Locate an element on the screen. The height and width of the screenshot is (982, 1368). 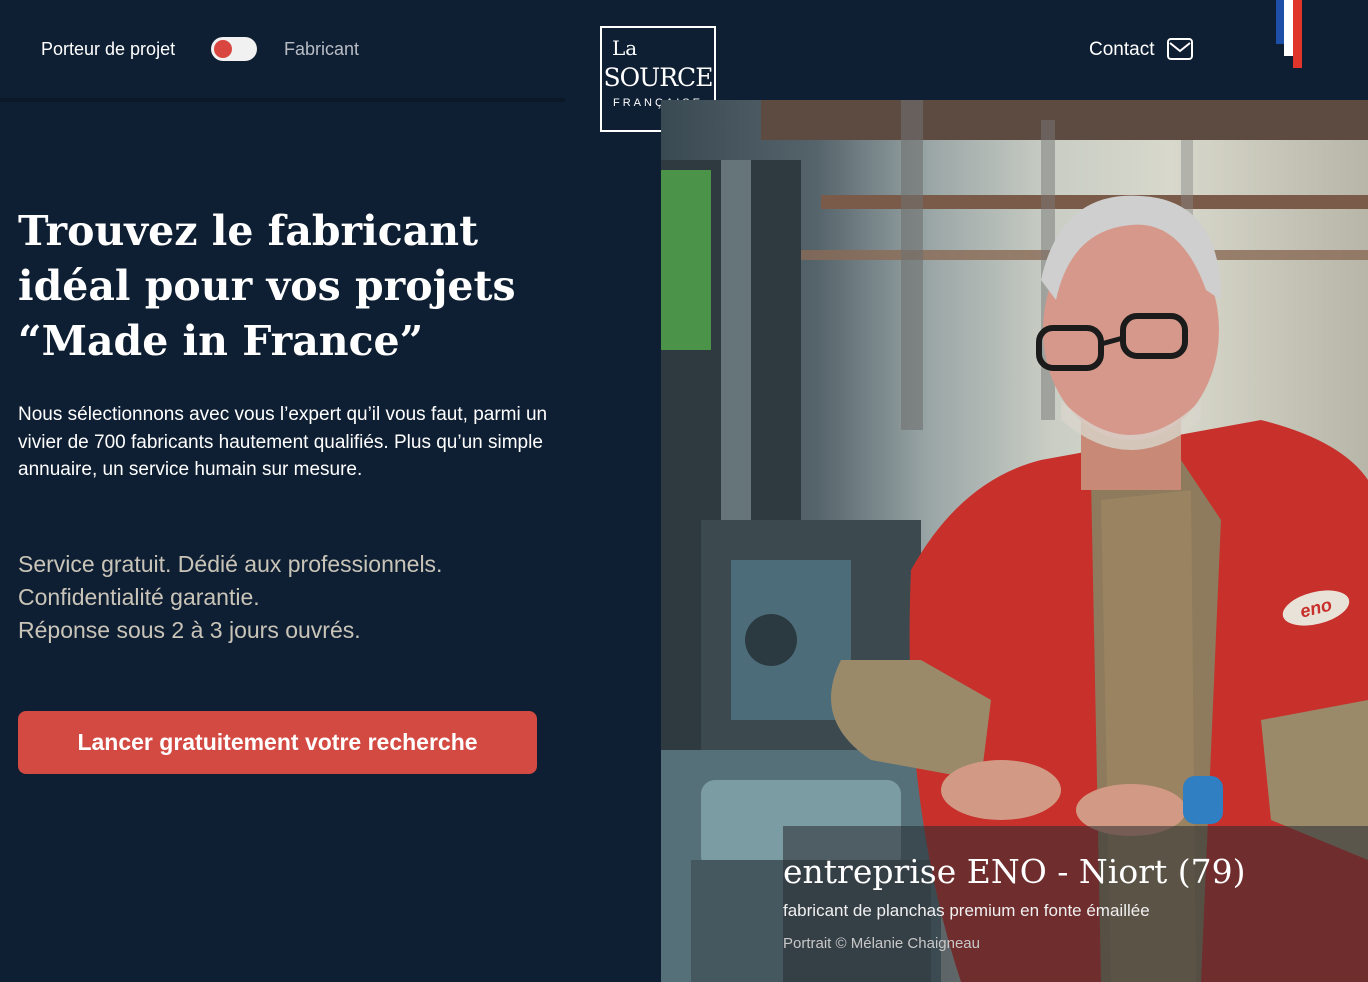
feature-item: Confidentialité garantie. is located at coordinates (139, 597).